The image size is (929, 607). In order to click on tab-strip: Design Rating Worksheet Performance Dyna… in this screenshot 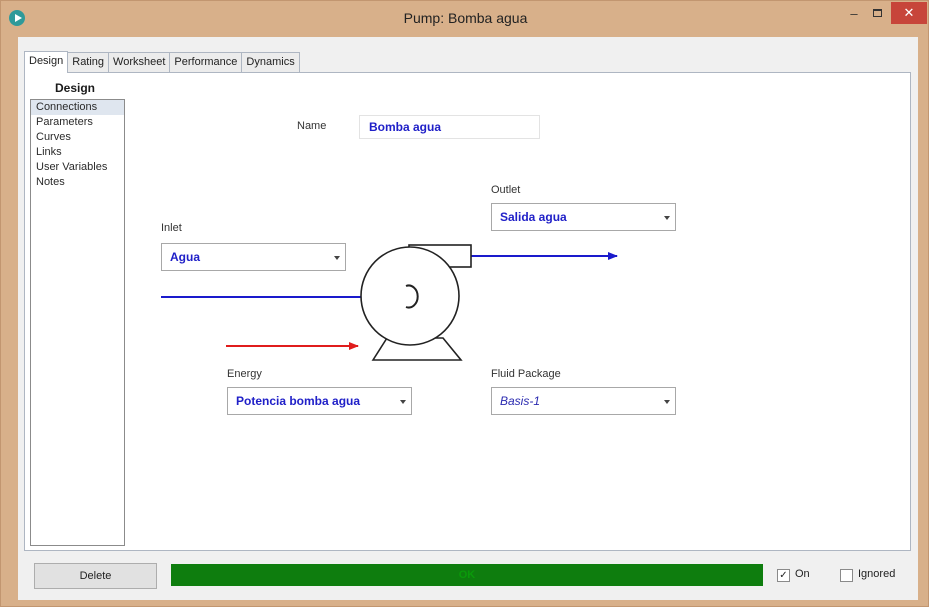, I will do `click(162, 62)`.